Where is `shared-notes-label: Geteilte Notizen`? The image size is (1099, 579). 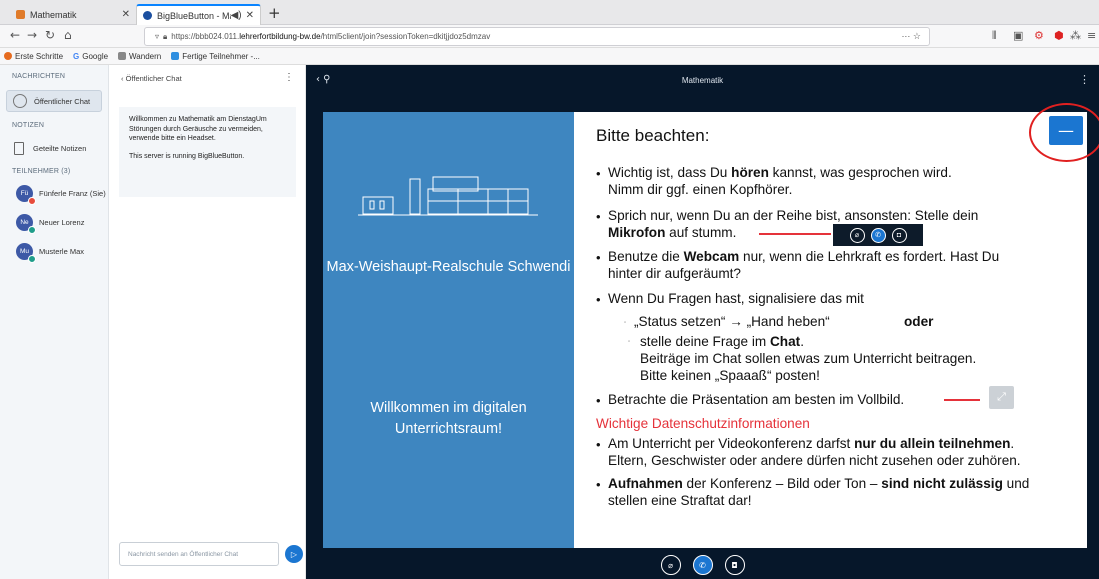
shared-notes-label: Geteilte Notizen is located at coordinates (60, 148).